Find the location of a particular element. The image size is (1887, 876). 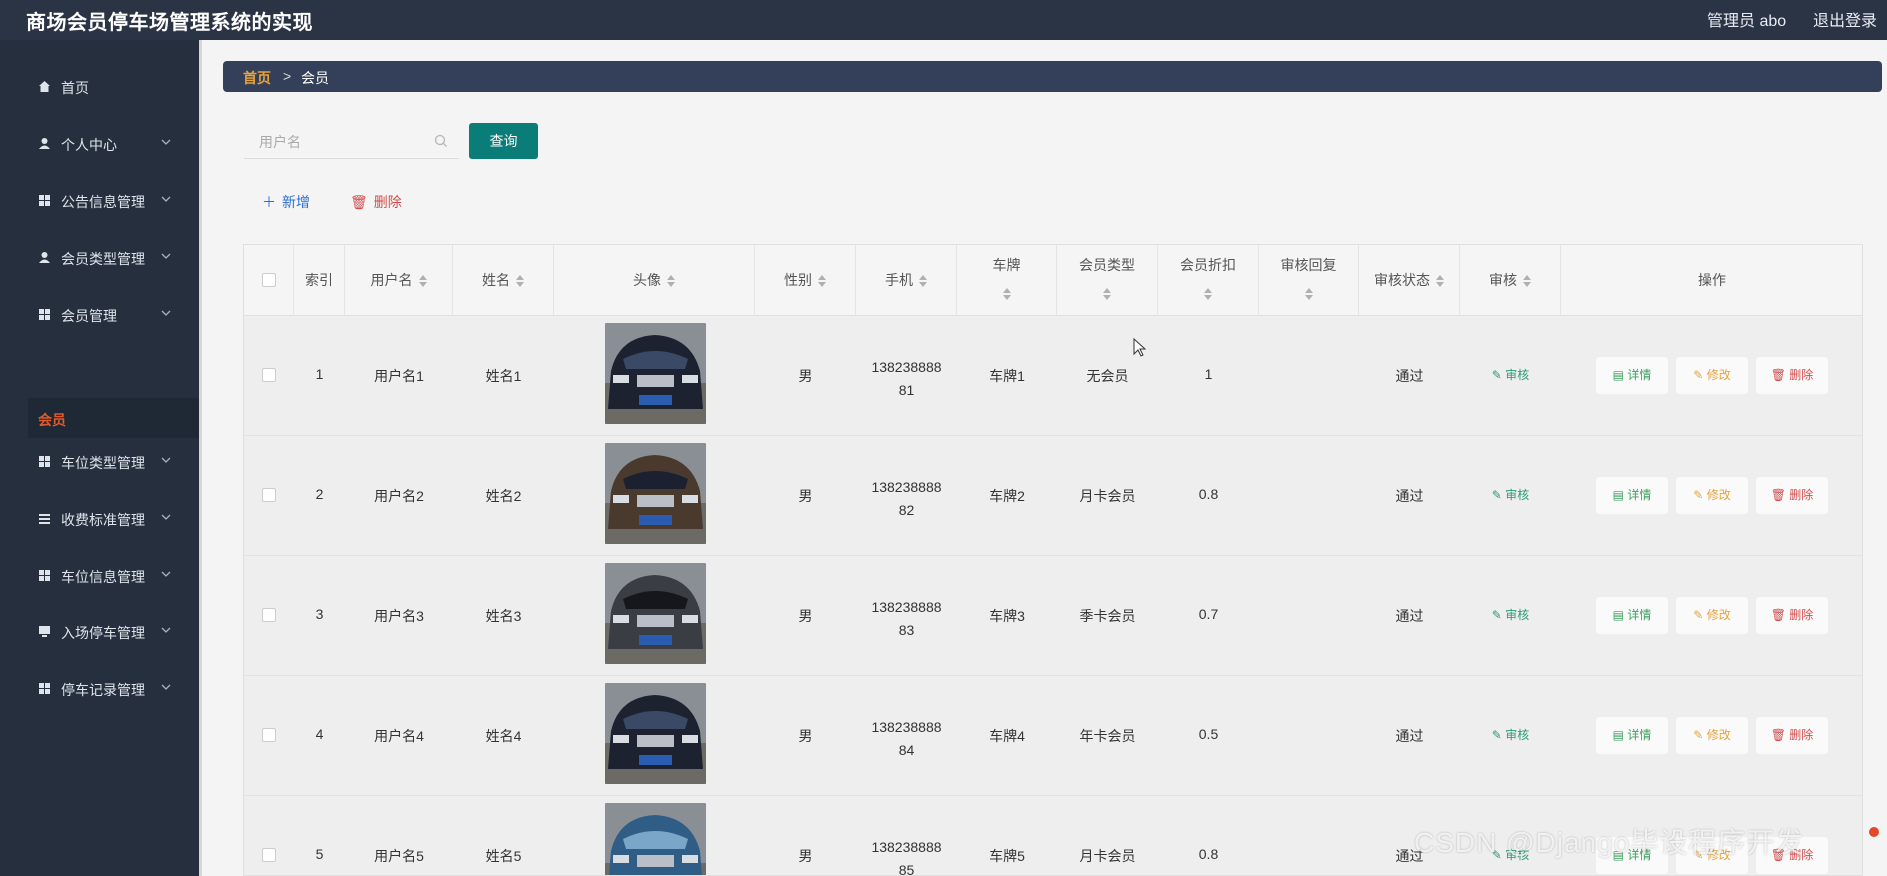

batch-delete-button: 🗑 删除 is located at coordinates (376, 202).